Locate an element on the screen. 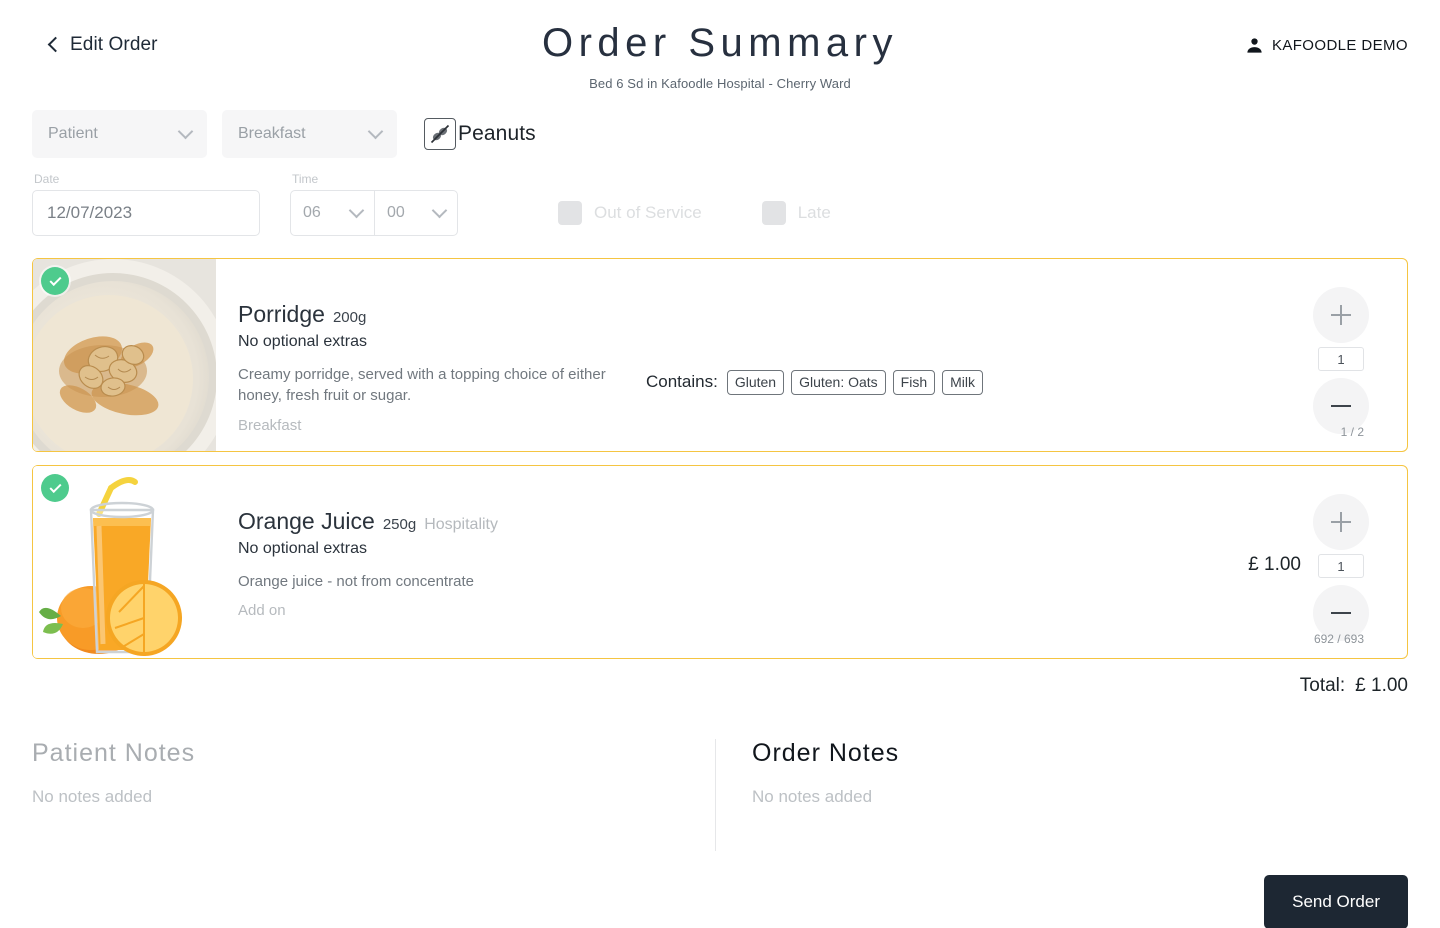 The width and height of the screenshot is (1440, 928). order-notes-empty: No notes added is located at coordinates (812, 796).